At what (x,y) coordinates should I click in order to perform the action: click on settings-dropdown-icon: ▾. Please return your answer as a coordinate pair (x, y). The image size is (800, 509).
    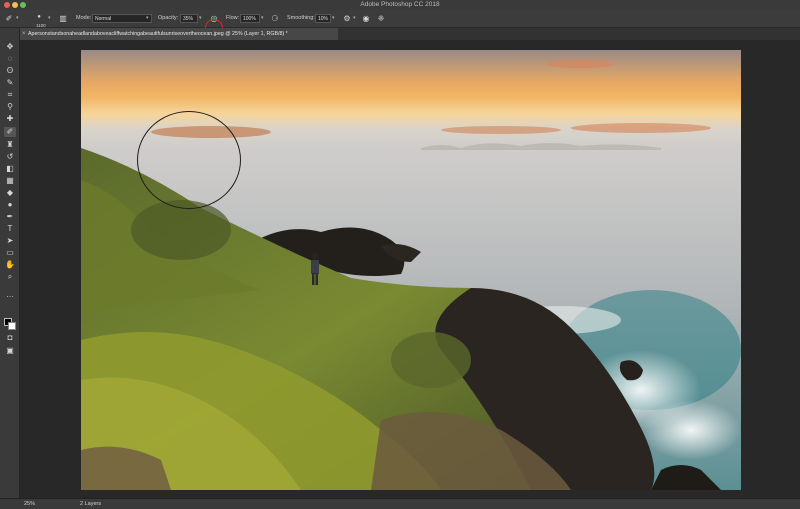
    Looking at the image, I should click on (354, 18).